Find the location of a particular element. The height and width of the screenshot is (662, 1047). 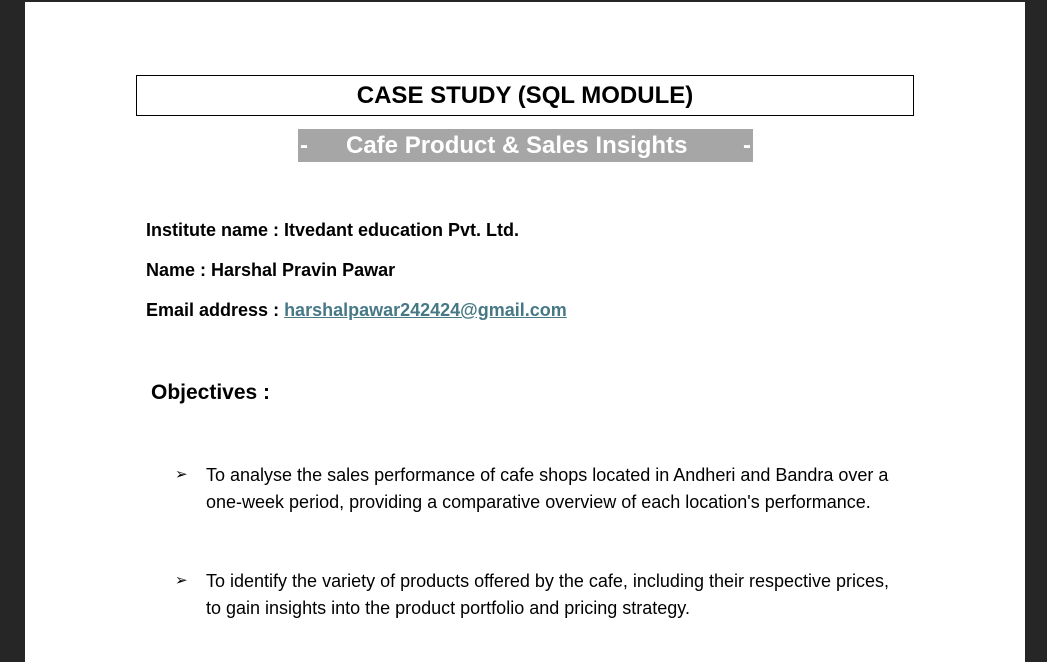

objectives-heading: Objectives : is located at coordinates (211, 392).